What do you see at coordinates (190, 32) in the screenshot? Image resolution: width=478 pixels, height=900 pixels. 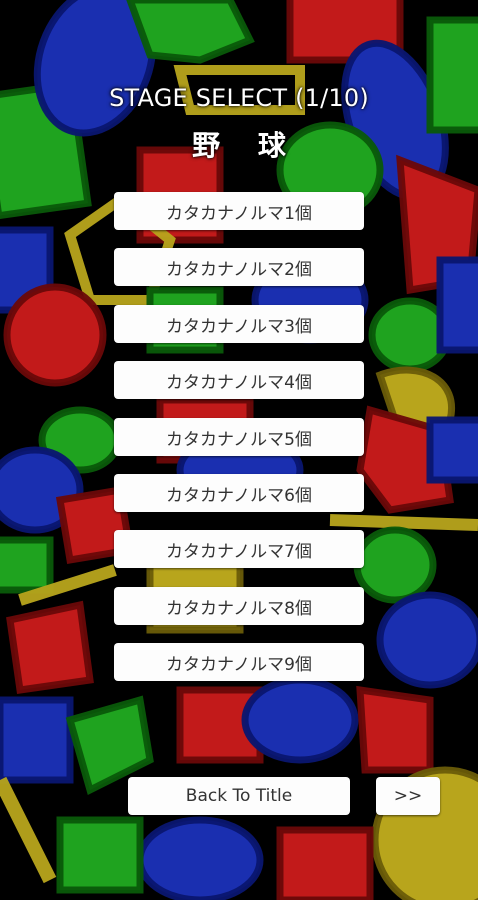 I see `green-glove-icon` at bounding box center [190, 32].